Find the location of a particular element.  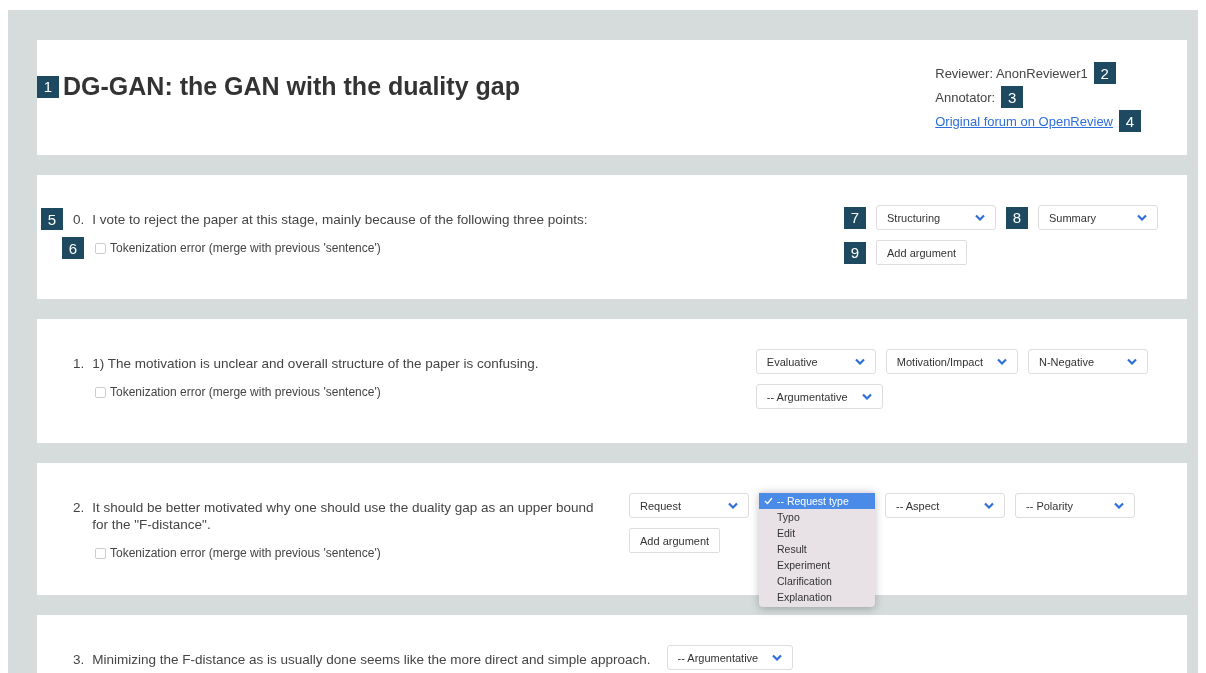

menu-option: Edit is located at coordinates (817, 533).